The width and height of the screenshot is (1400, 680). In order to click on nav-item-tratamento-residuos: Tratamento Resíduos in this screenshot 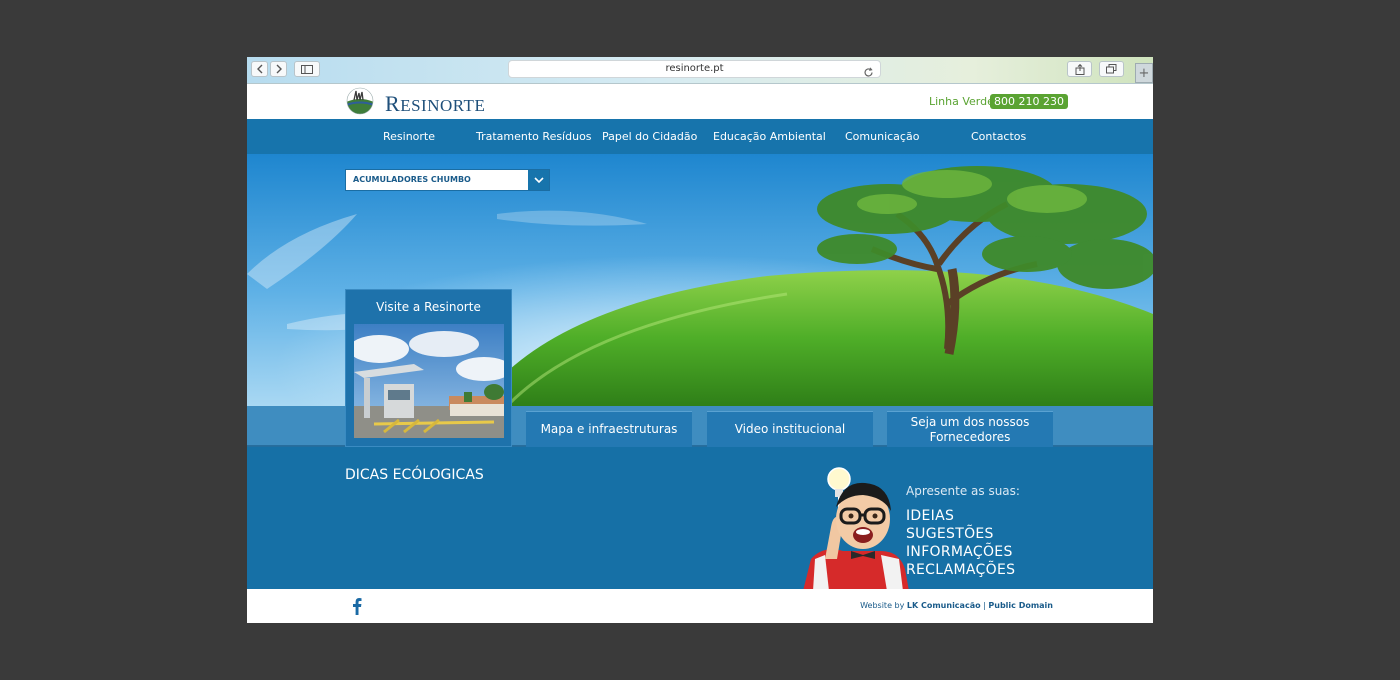, I will do `click(534, 136)`.